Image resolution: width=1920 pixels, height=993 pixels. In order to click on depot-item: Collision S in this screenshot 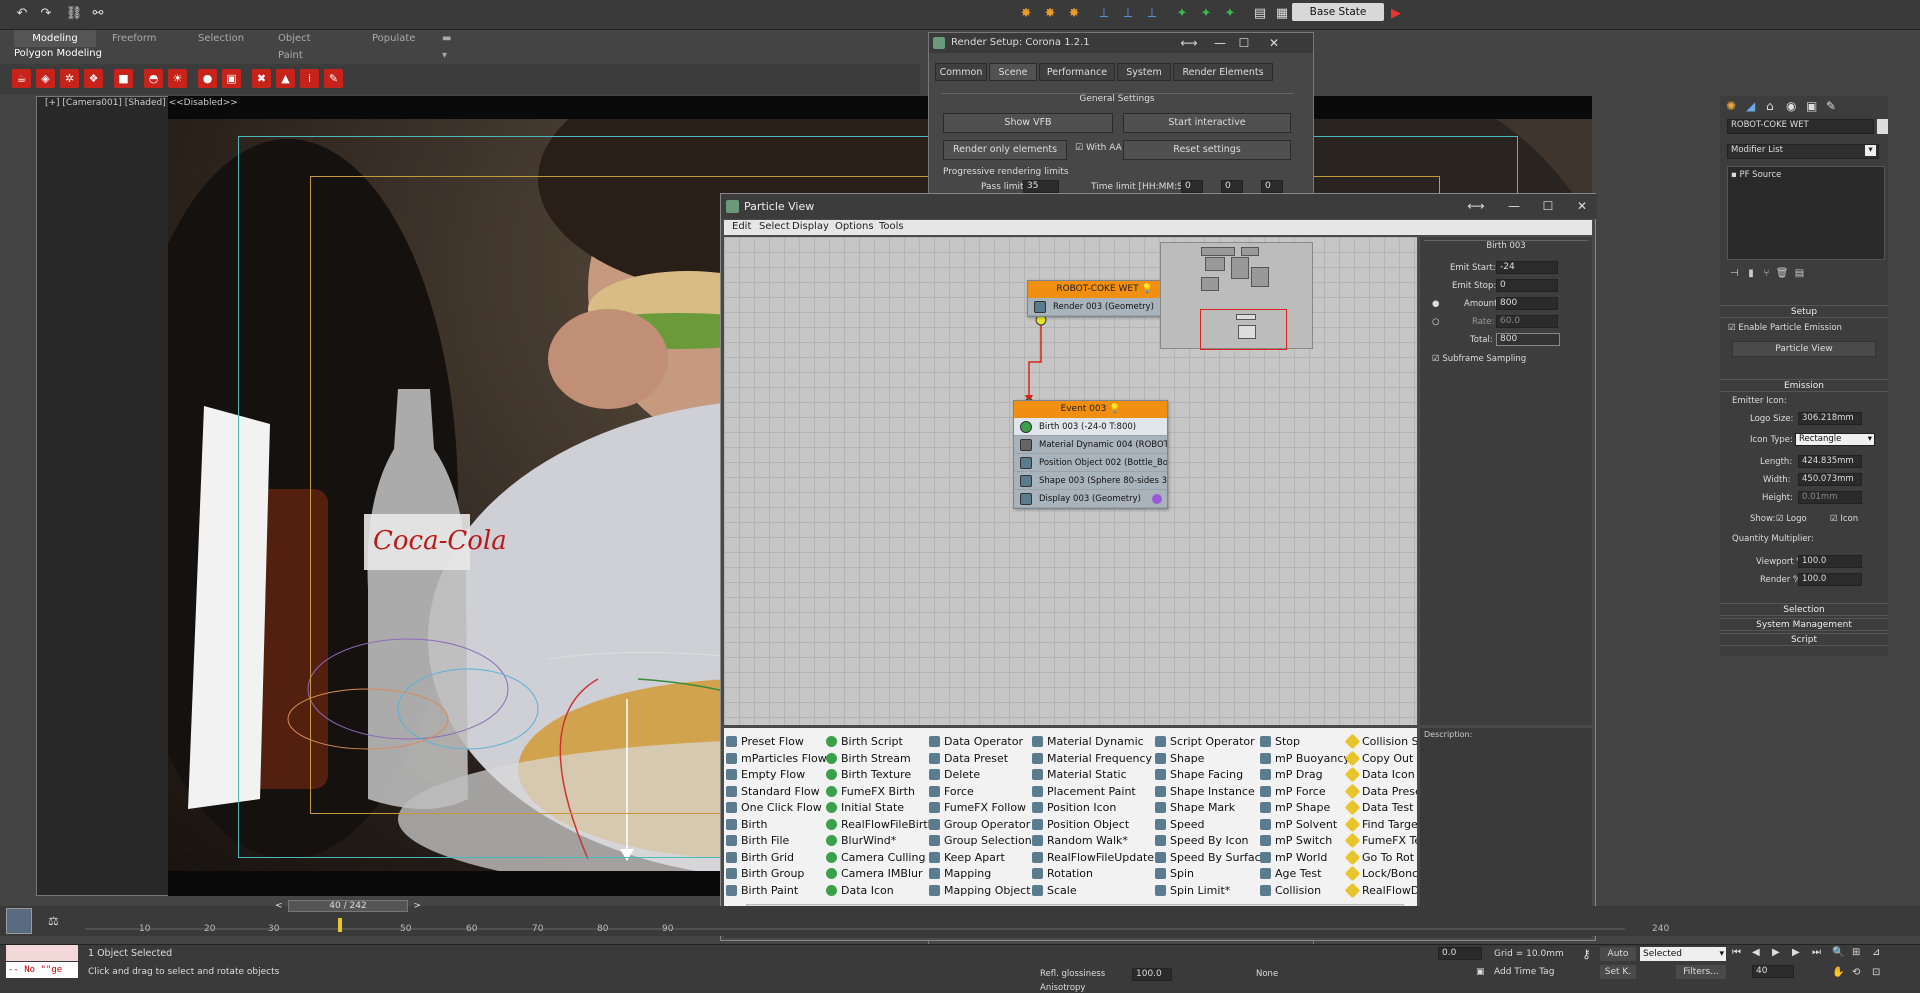, I will do `click(1380, 741)`.